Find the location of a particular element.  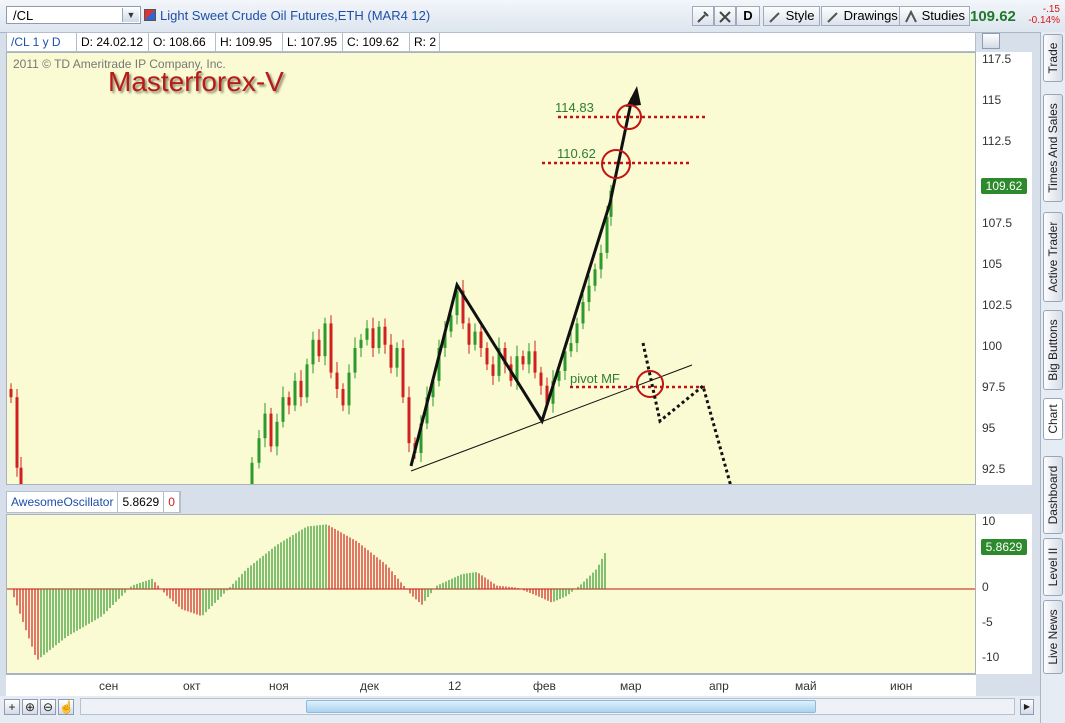

symbol-input: /CL is located at coordinates (23, 15).